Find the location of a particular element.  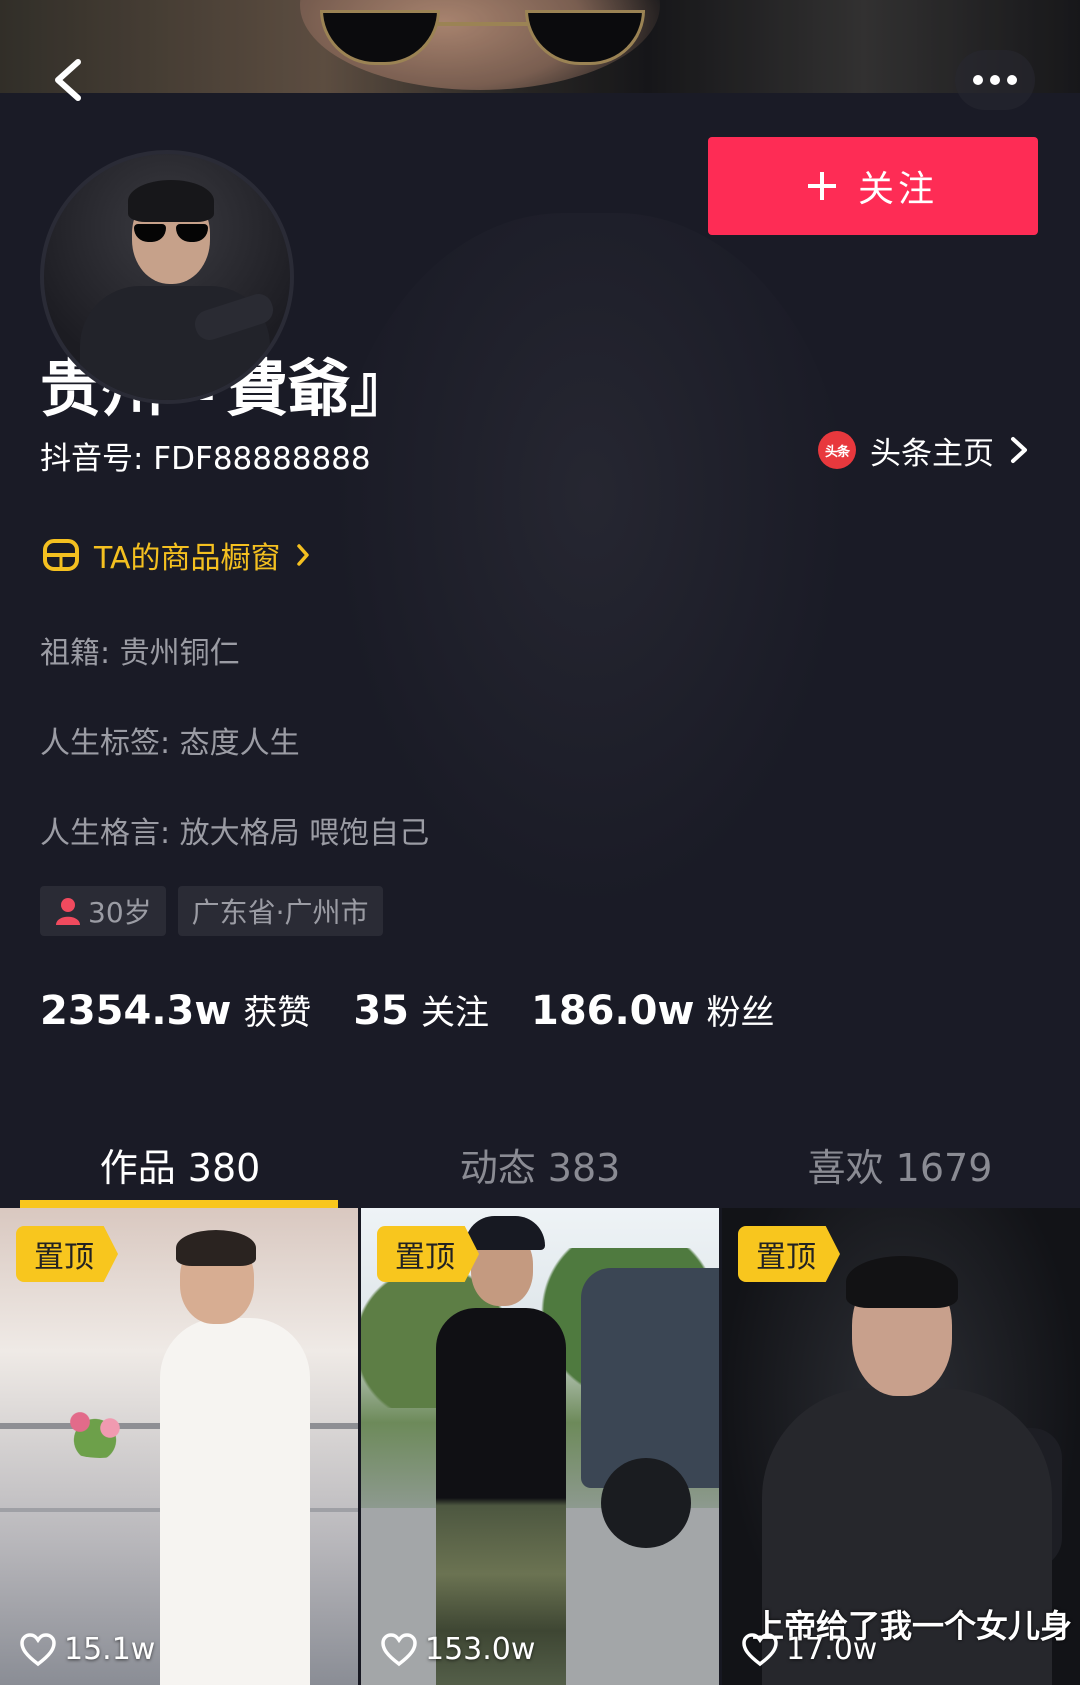

tab-works: 作品 380 is located at coordinates (180, 1166).